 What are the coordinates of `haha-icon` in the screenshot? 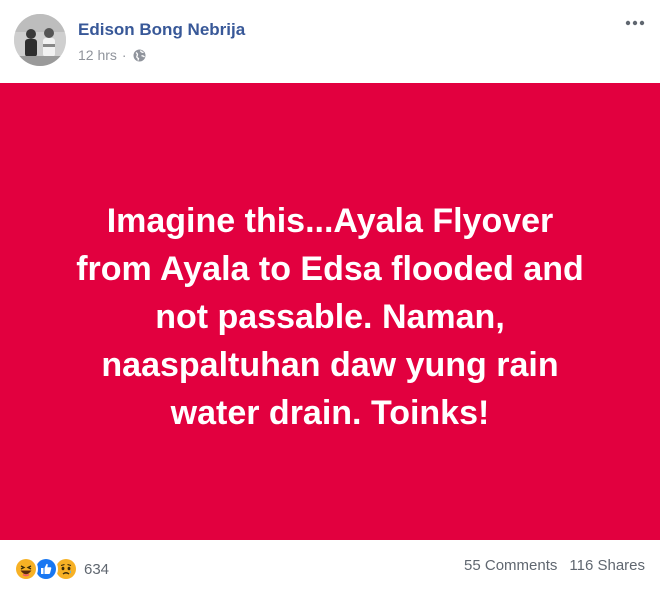 It's located at (26, 569).